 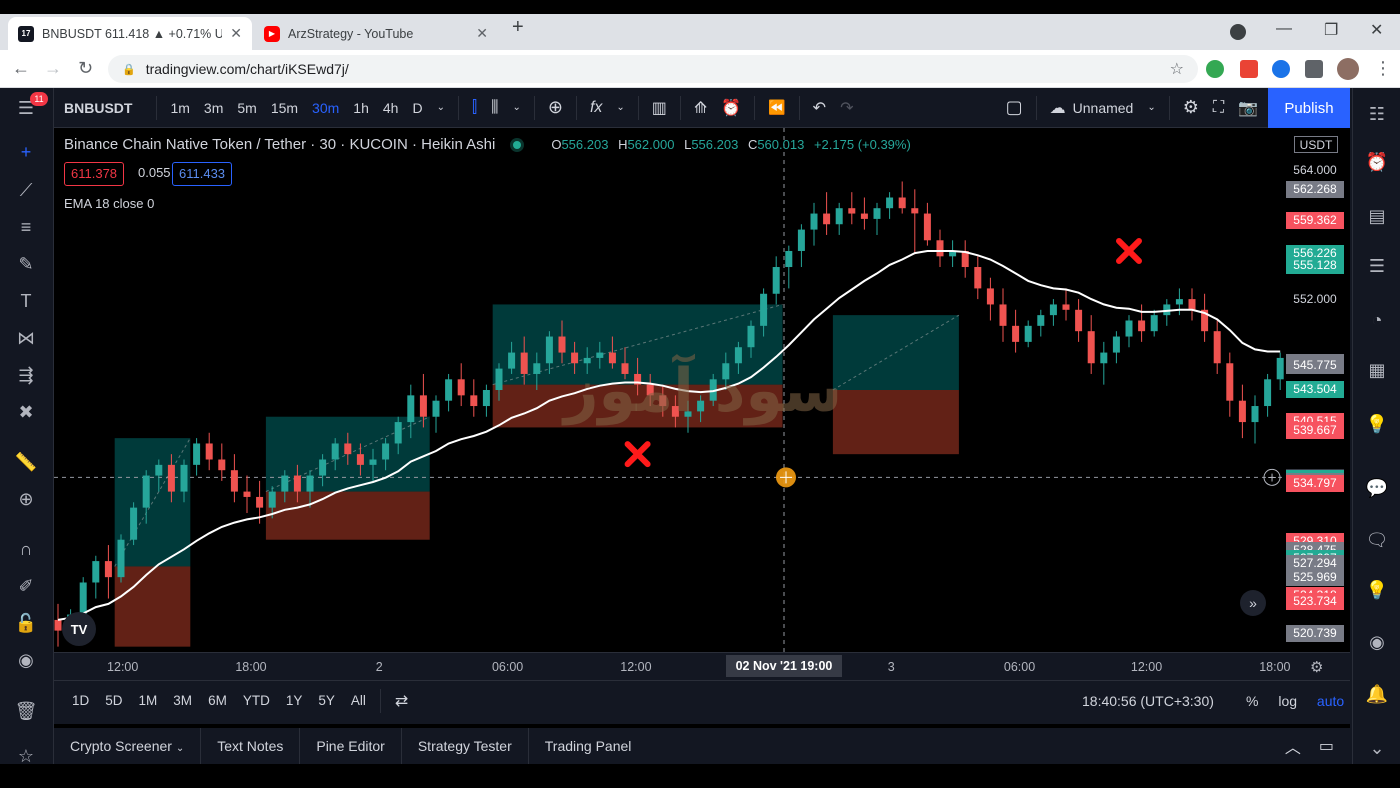 I want to click on settings-gear-icon: ⚙, so click(x=1191, y=107).